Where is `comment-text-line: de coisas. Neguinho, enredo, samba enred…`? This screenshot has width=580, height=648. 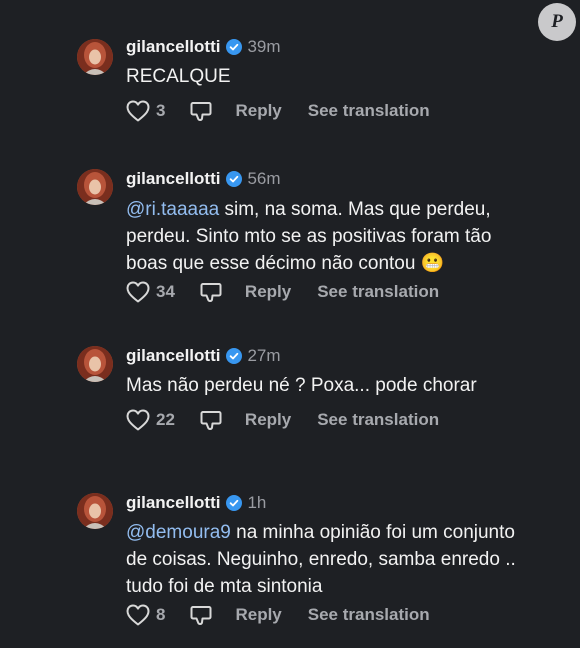 comment-text-line: de coisas. Neguinho, enredo, samba enred… is located at coordinates (321, 559).